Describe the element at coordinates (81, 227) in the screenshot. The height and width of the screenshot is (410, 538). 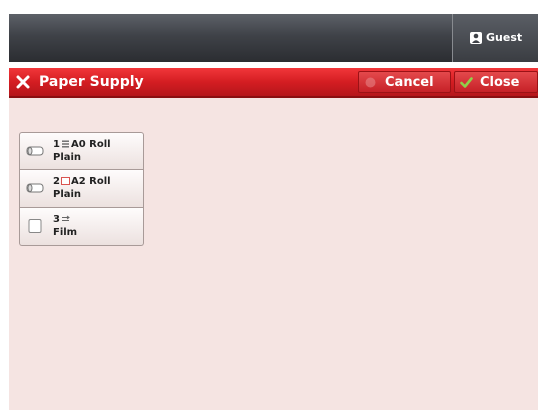
I see `tray-3: 3 Film` at that location.